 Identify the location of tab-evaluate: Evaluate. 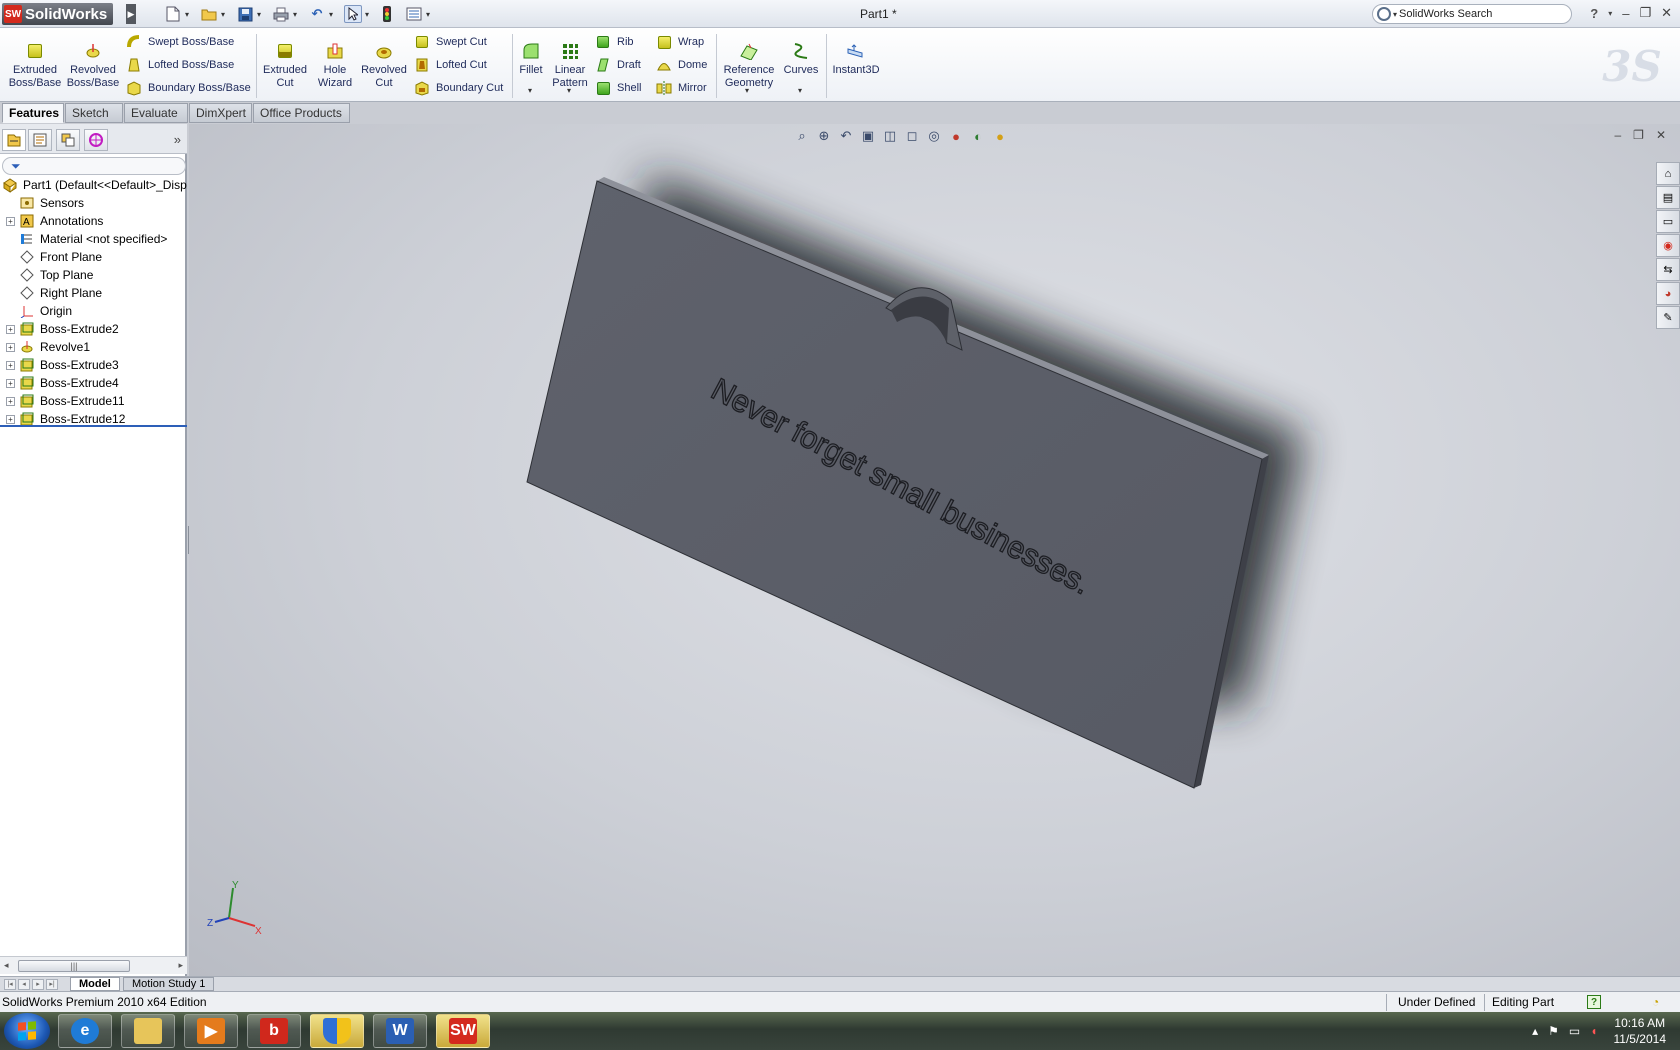
(156, 113).